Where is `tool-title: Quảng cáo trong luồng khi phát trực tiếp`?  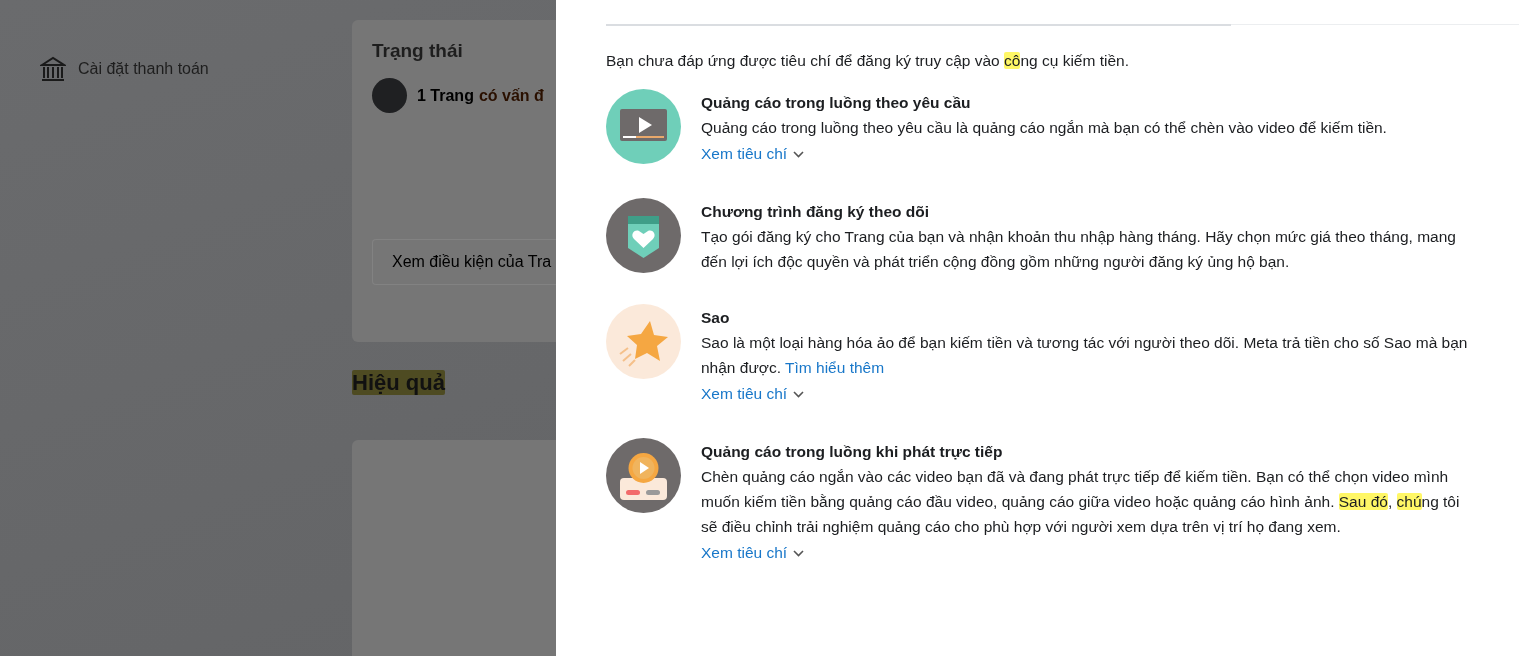 tool-title: Quảng cáo trong luồng khi phát trực tiếp is located at coordinates (852, 452).